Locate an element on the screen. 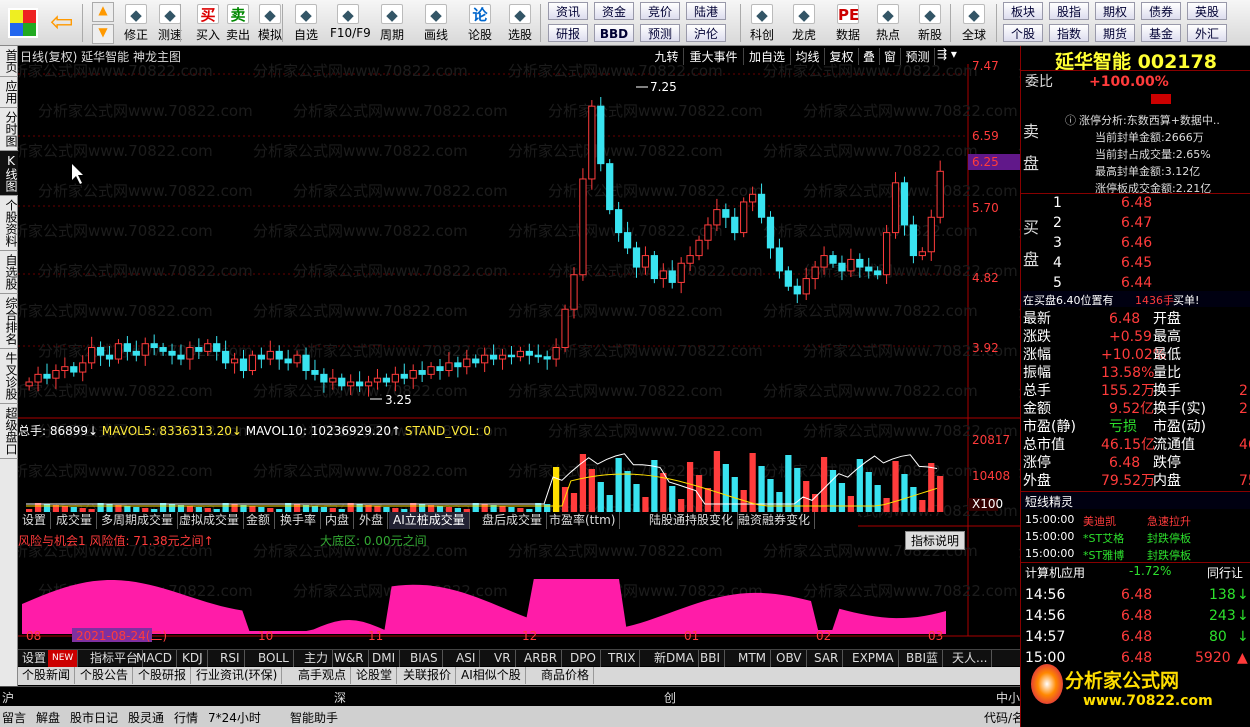 The height and width of the screenshot is (727, 1250). sell-button: 卖卖出 is located at coordinates (238, 23).